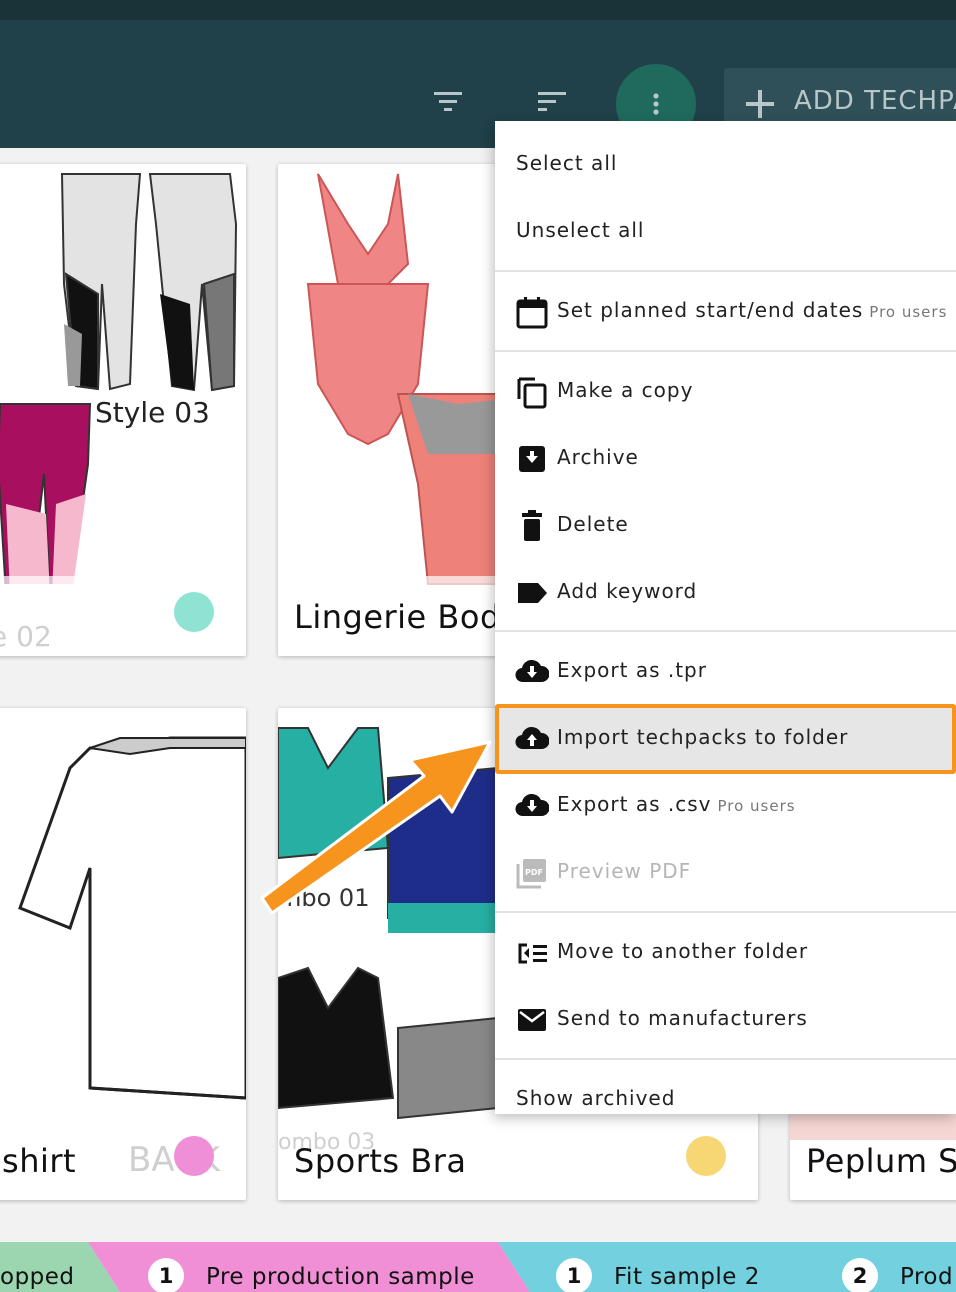 Image resolution: width=956 pixels, height=1292 pixels. Describe the element at coordinates (632, 670) in the screenshot. I see `menu-item-label: Export as .tpr` at that location.